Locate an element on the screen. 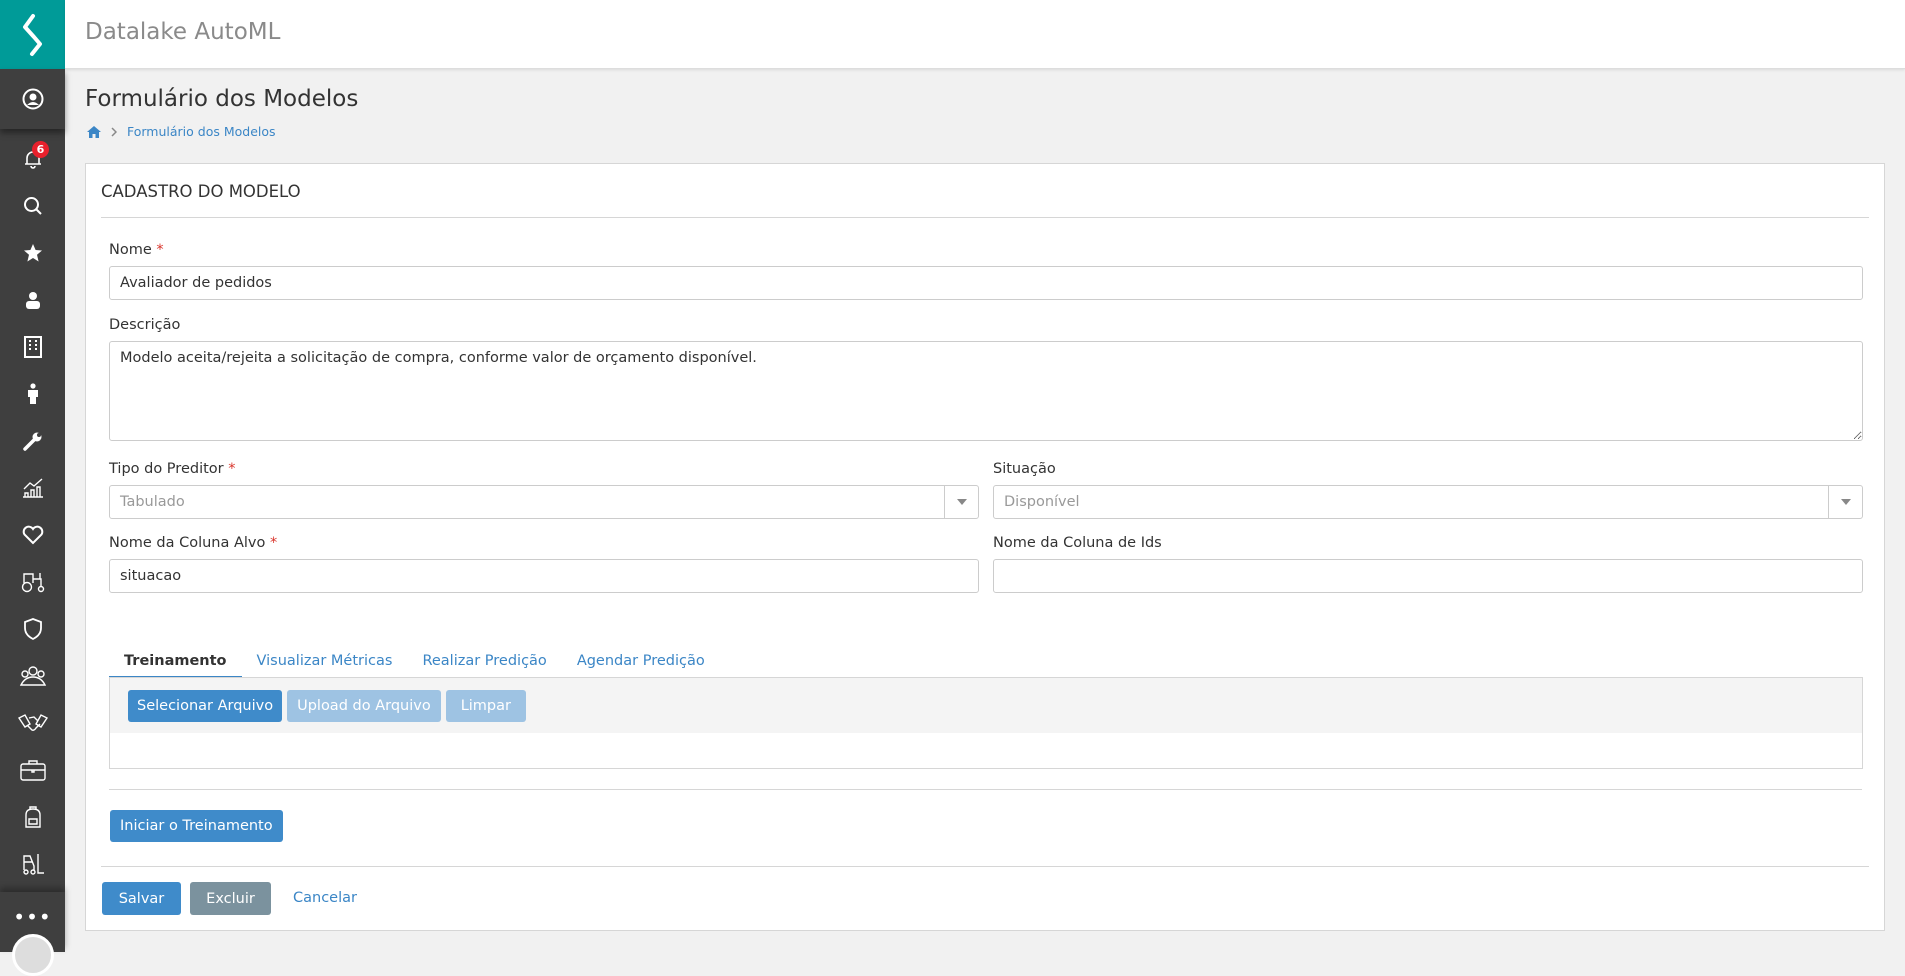 This screenshot has height=976, width=1905. notification-badge: 6 is located at coordinates (40, 149).